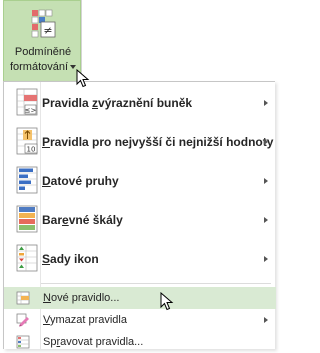 The height and width of the screenshot is (353, 320). I want to click on clear-rules-icon, so click(22, 320).